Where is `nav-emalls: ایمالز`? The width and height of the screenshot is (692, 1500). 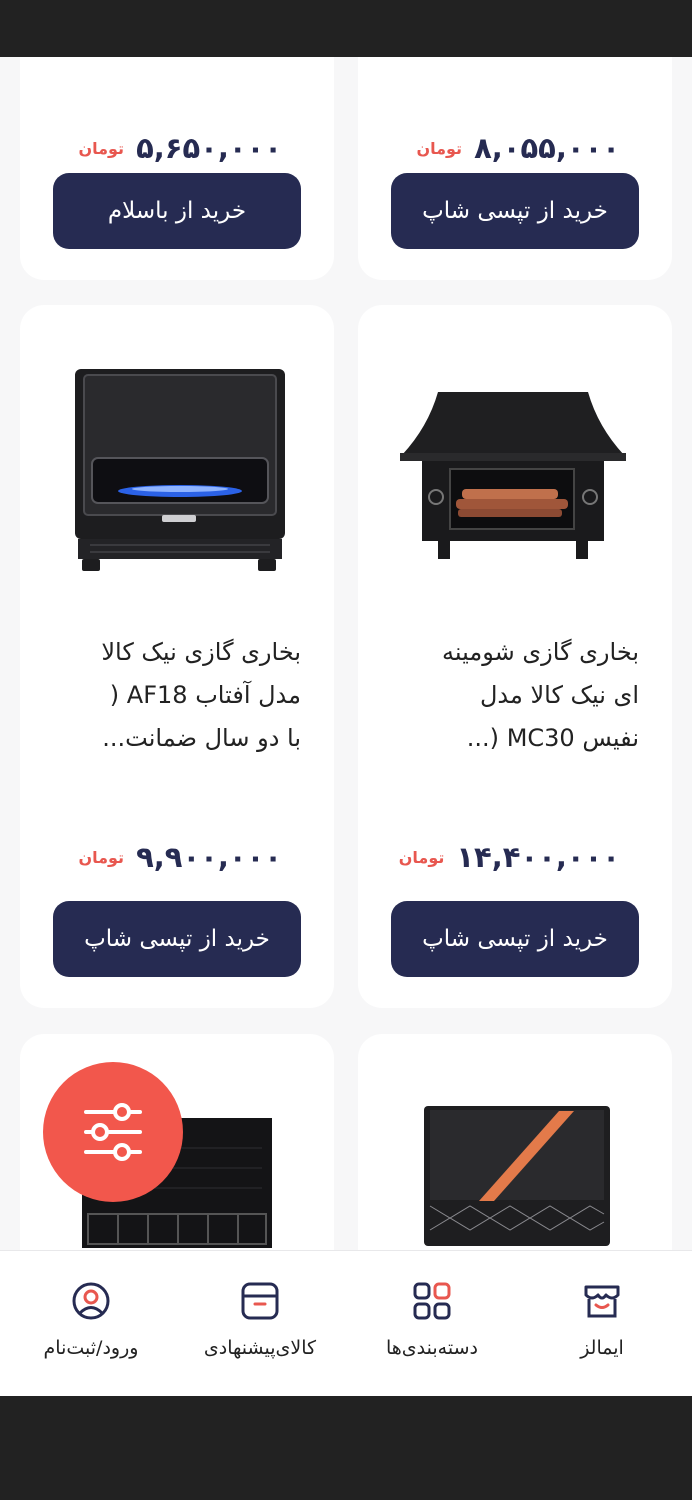
nav-emalls: ایمالز is located at coordinates (602, 1324).